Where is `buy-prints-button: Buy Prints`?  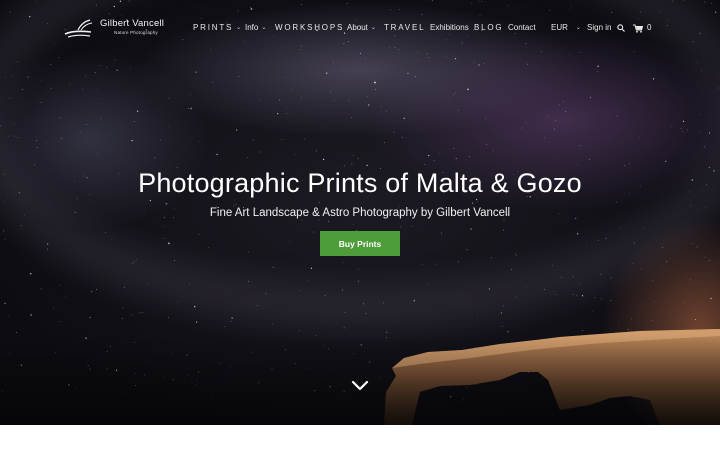 buy-prints-button: Buy Prints is located at coordinates (360, 243).